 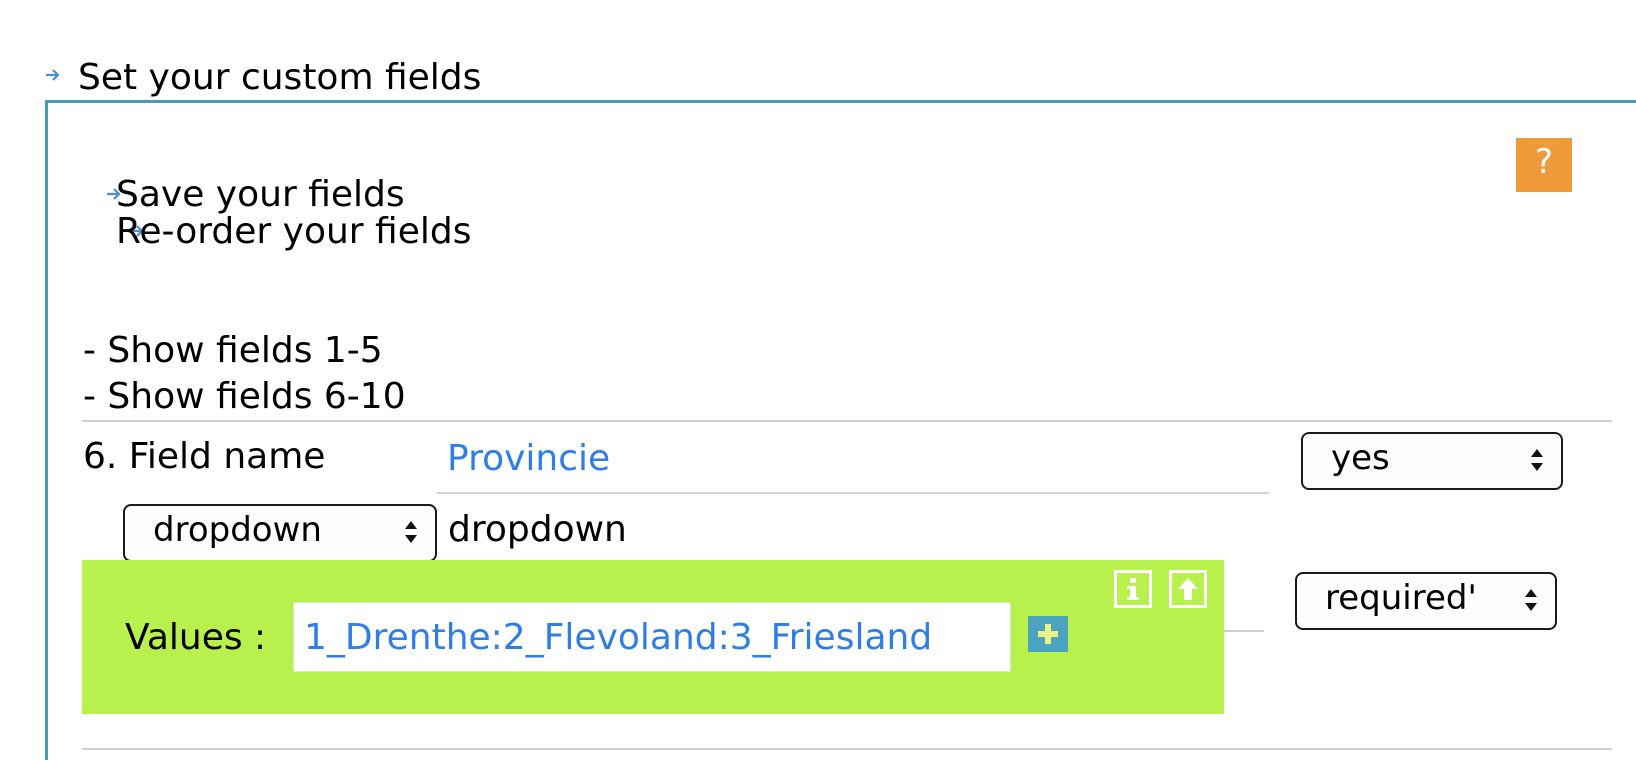 I want to click on visible-select-value: yes, so click(x=1360, y=458).